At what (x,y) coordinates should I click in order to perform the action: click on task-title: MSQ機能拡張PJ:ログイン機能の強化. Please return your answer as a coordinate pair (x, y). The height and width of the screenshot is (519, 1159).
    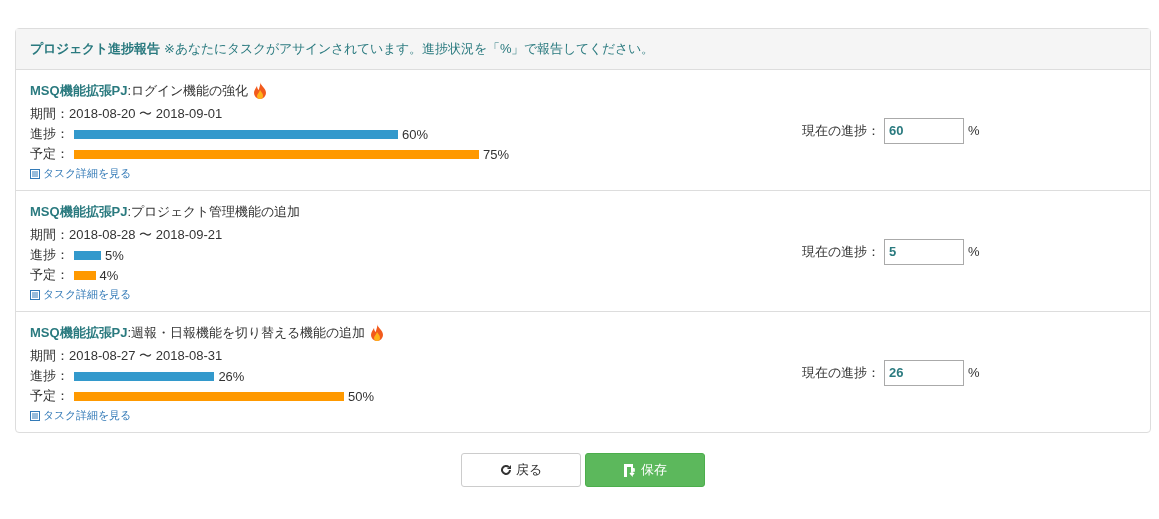
    Looking at the image, I should click on (139, 91).